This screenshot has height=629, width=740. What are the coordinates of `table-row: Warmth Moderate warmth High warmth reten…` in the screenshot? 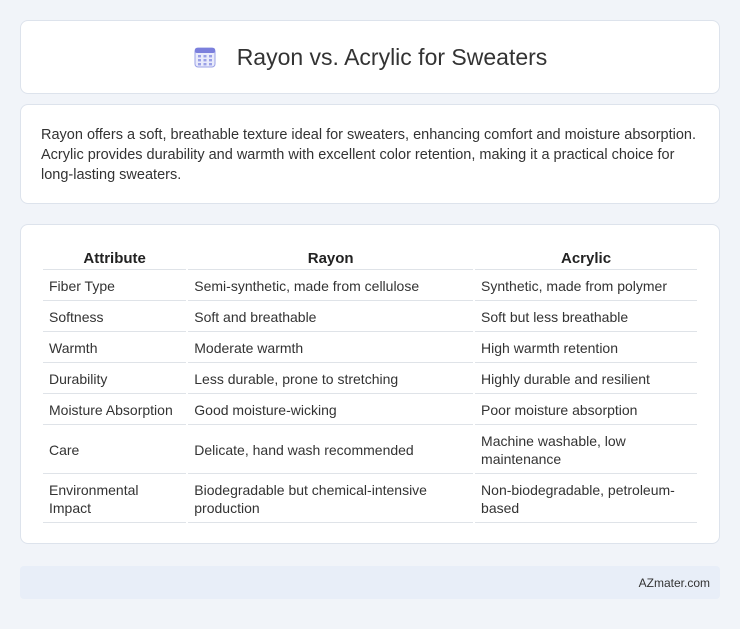 It's located at (370, 348).